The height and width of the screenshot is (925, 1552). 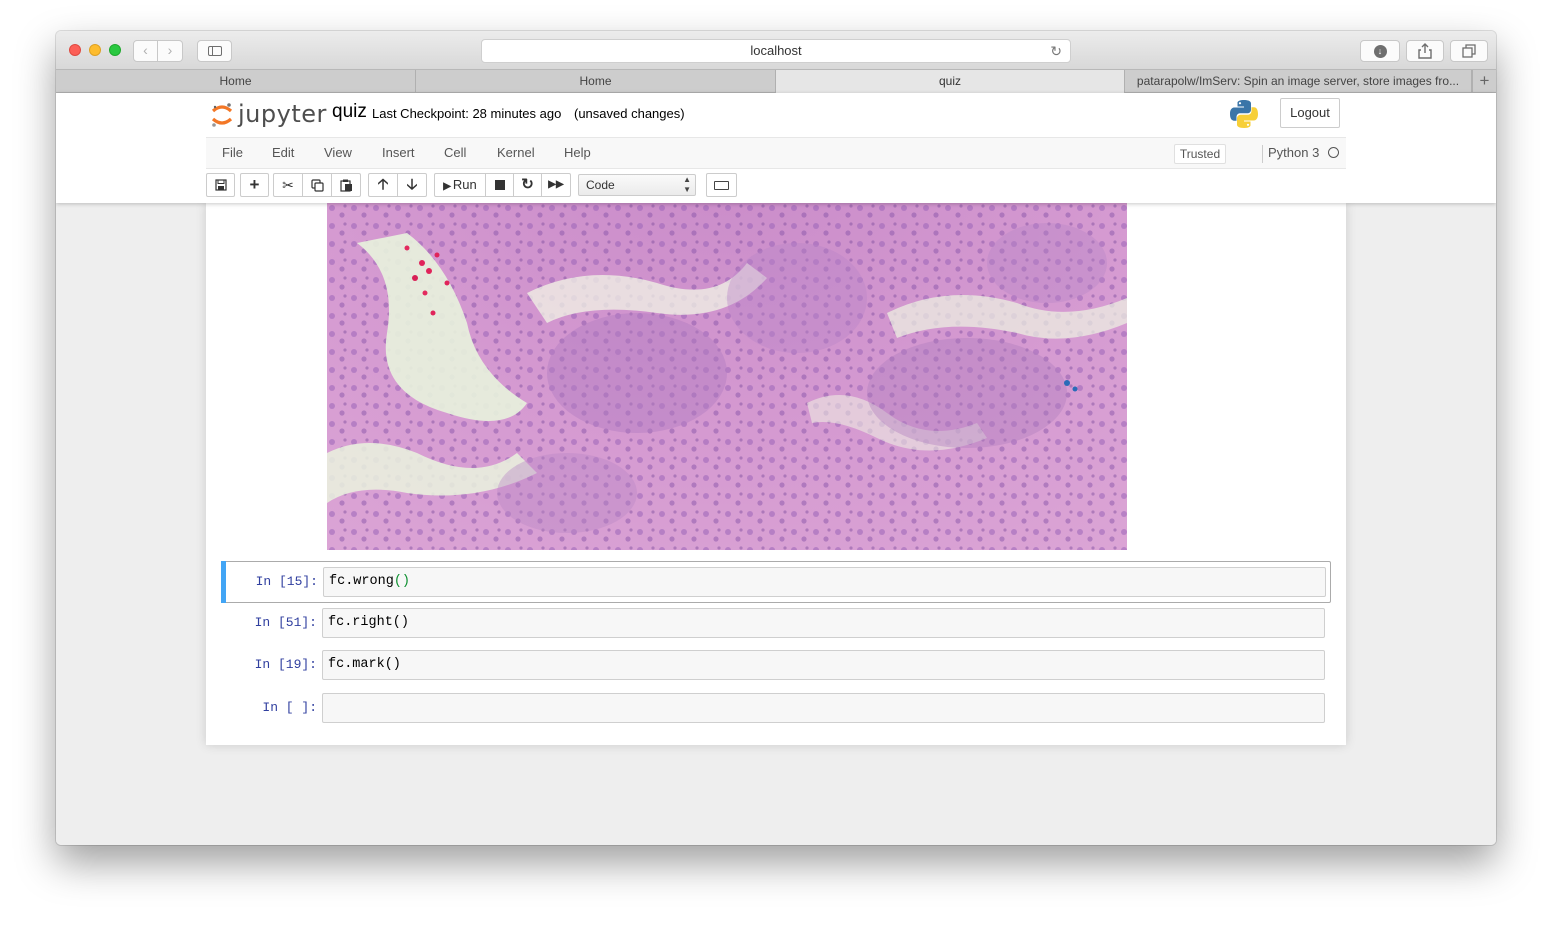 What do you see at coordinates (75, 50) in the screenshot?
I see `close-window-button` at bounding box center [75, 50].